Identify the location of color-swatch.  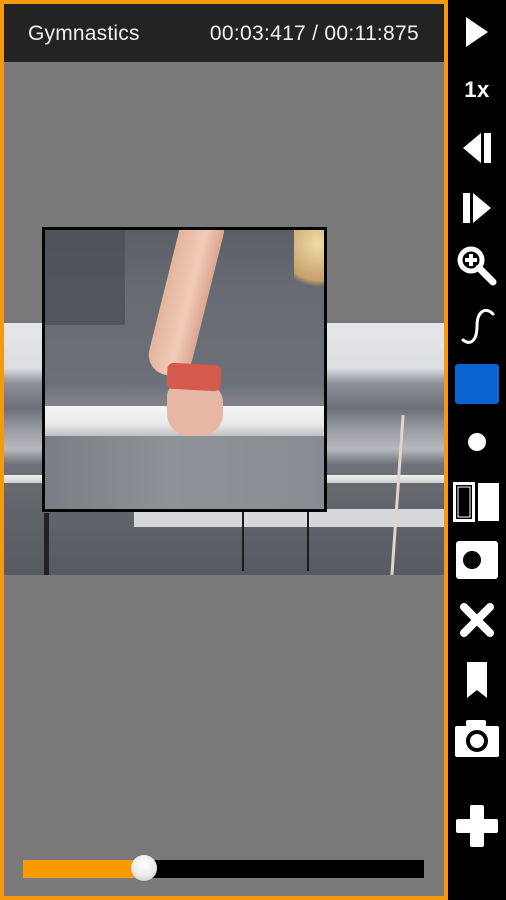
(477, 384).